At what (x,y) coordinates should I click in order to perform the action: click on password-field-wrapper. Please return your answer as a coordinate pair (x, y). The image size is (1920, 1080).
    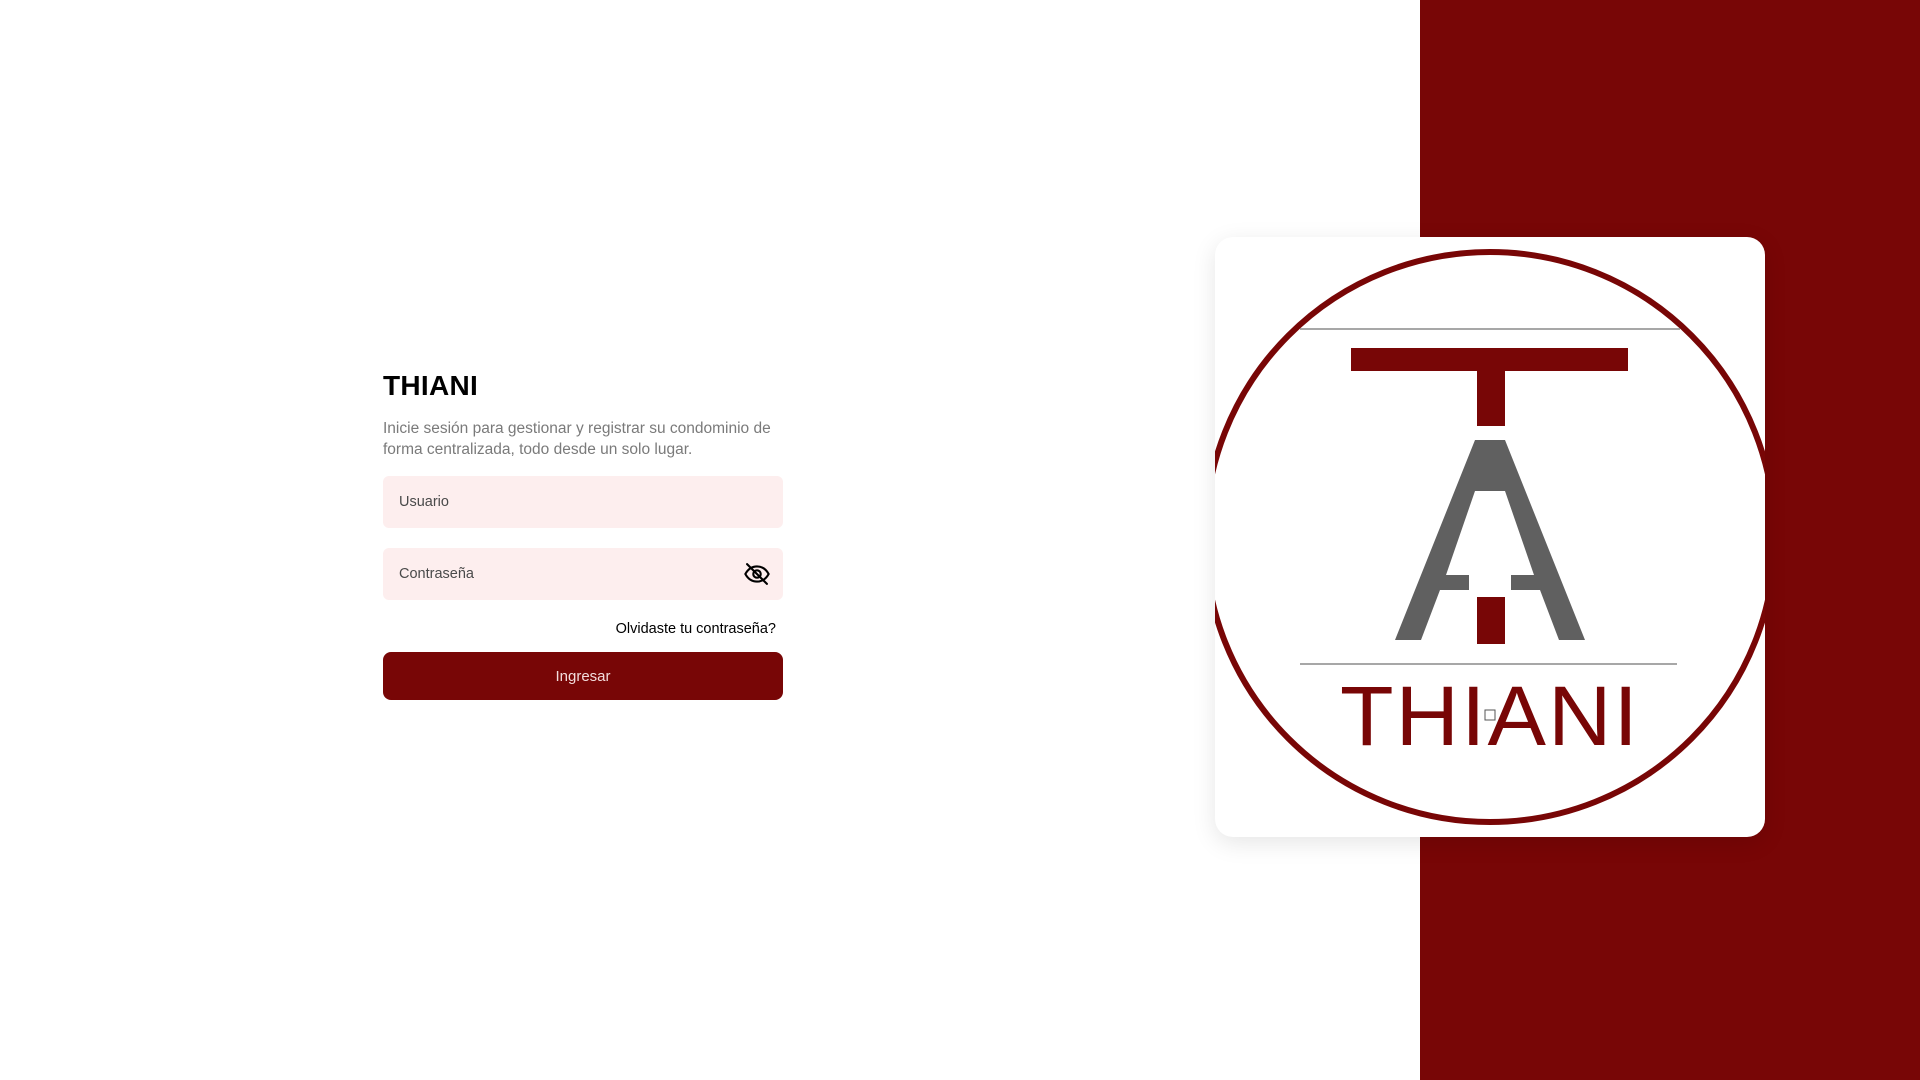
    Looking at the image, I should click on (583, 574).